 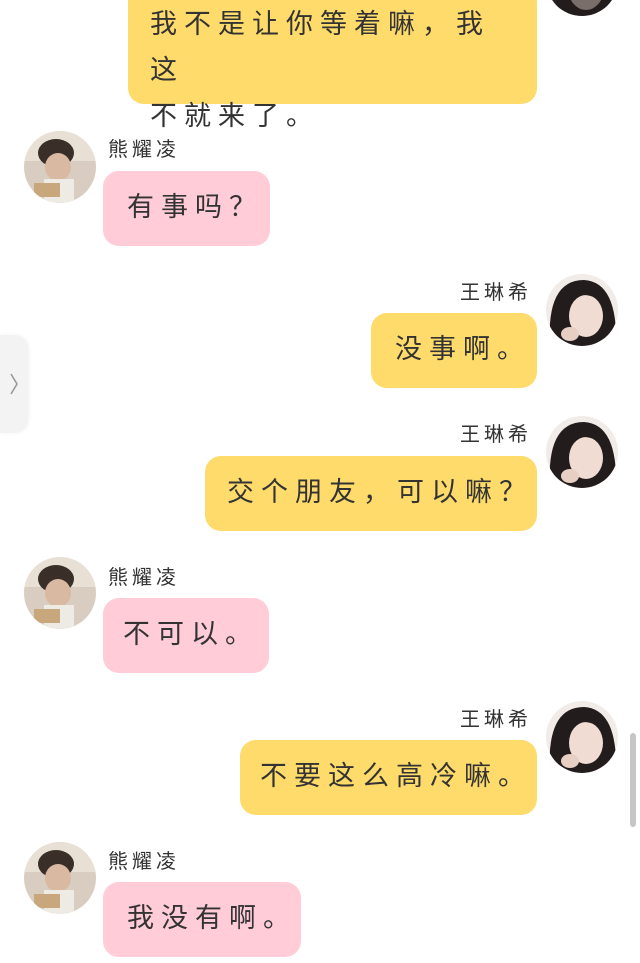 I want to click on chevron-right-icon, so click(x=14, y=384).